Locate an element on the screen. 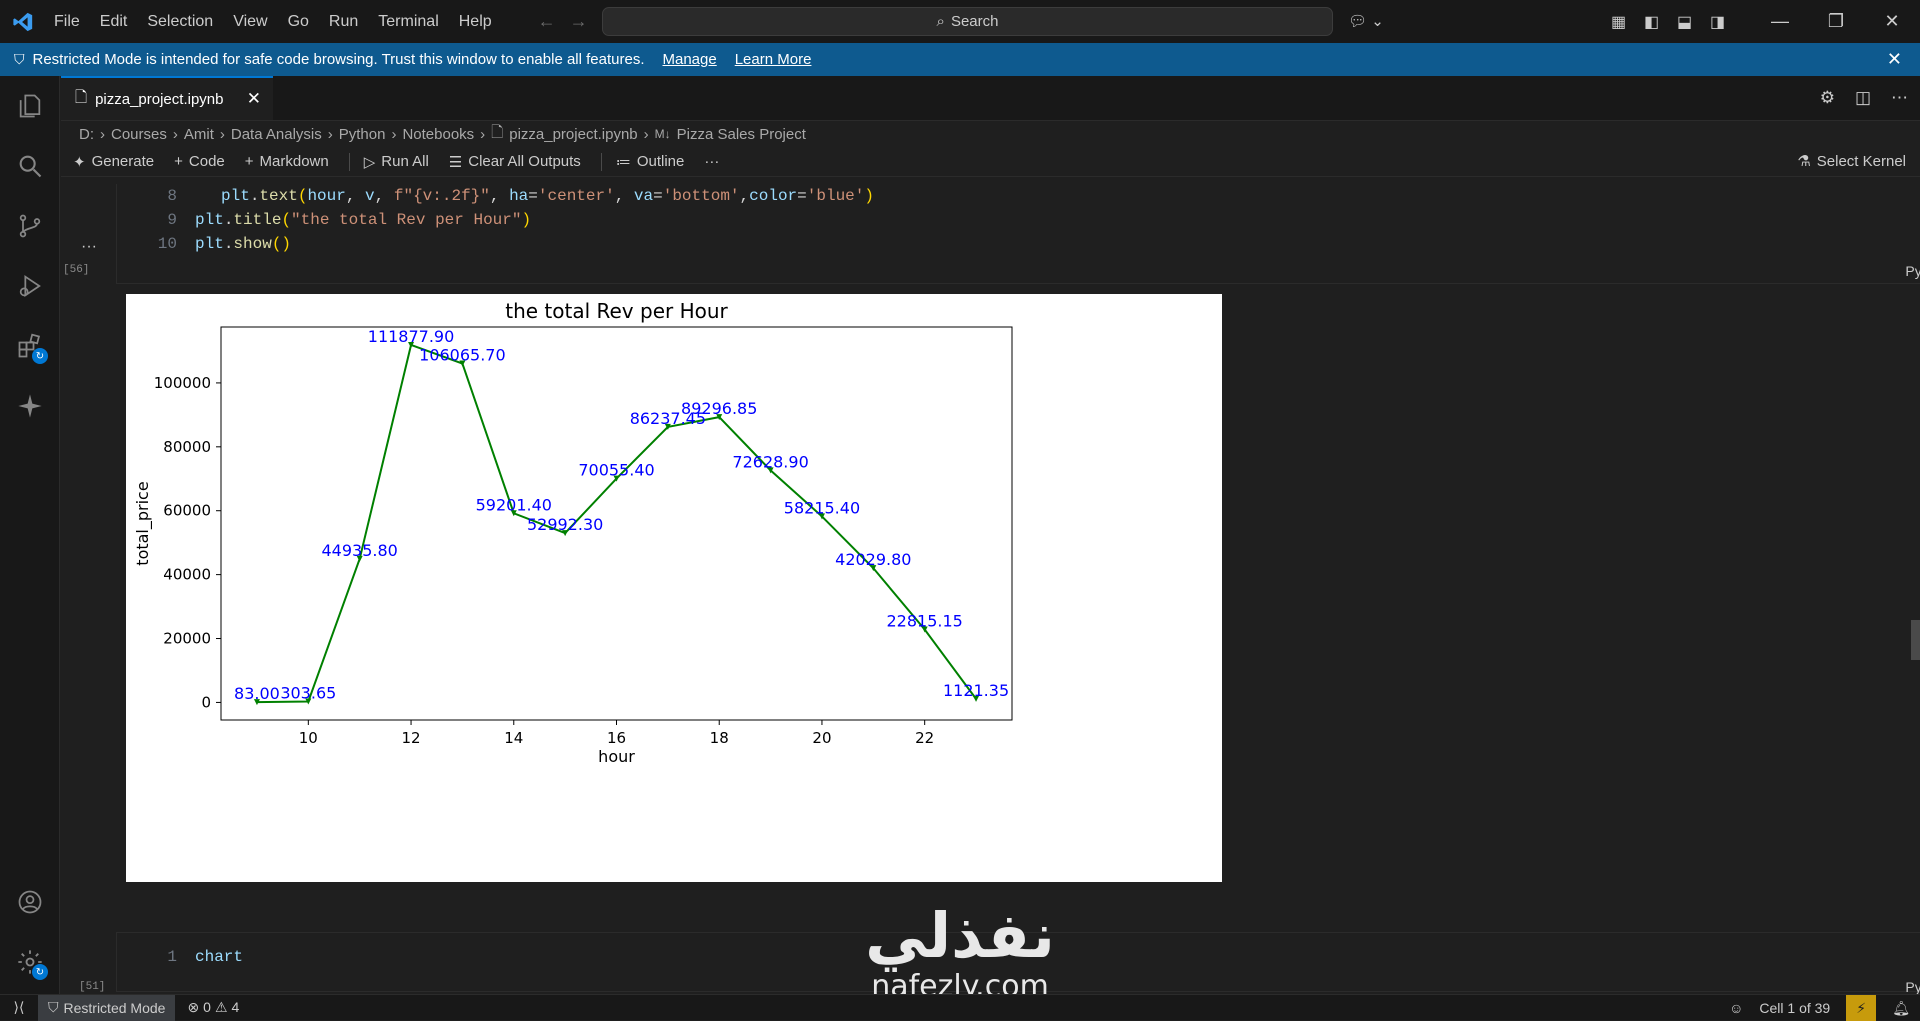  breadcrumb-item: pizza_project.ipynb is located at coordinates (573, 134).